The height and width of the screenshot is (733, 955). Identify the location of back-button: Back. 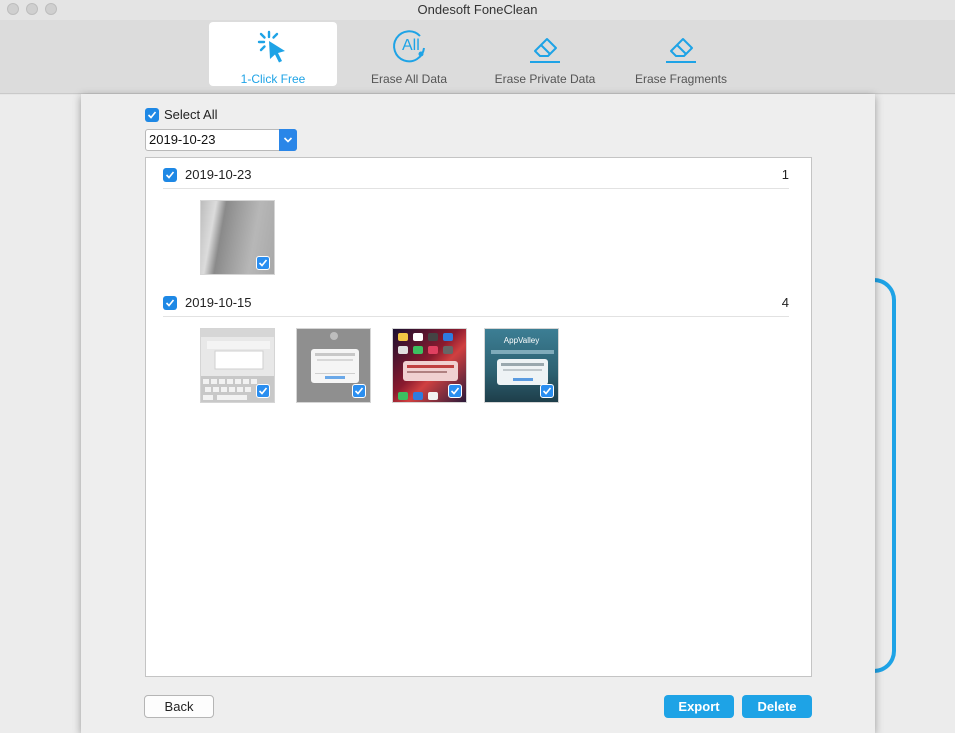
(179, 706).